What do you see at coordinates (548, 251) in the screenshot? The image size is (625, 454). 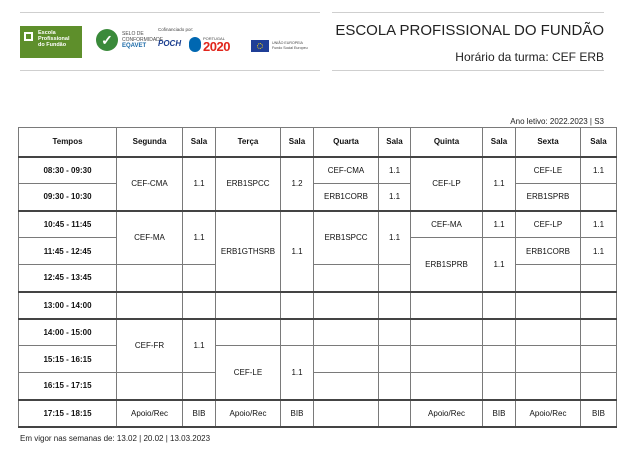 I see `class-cell: ERB1CORB` at bounding box center [548, 251].